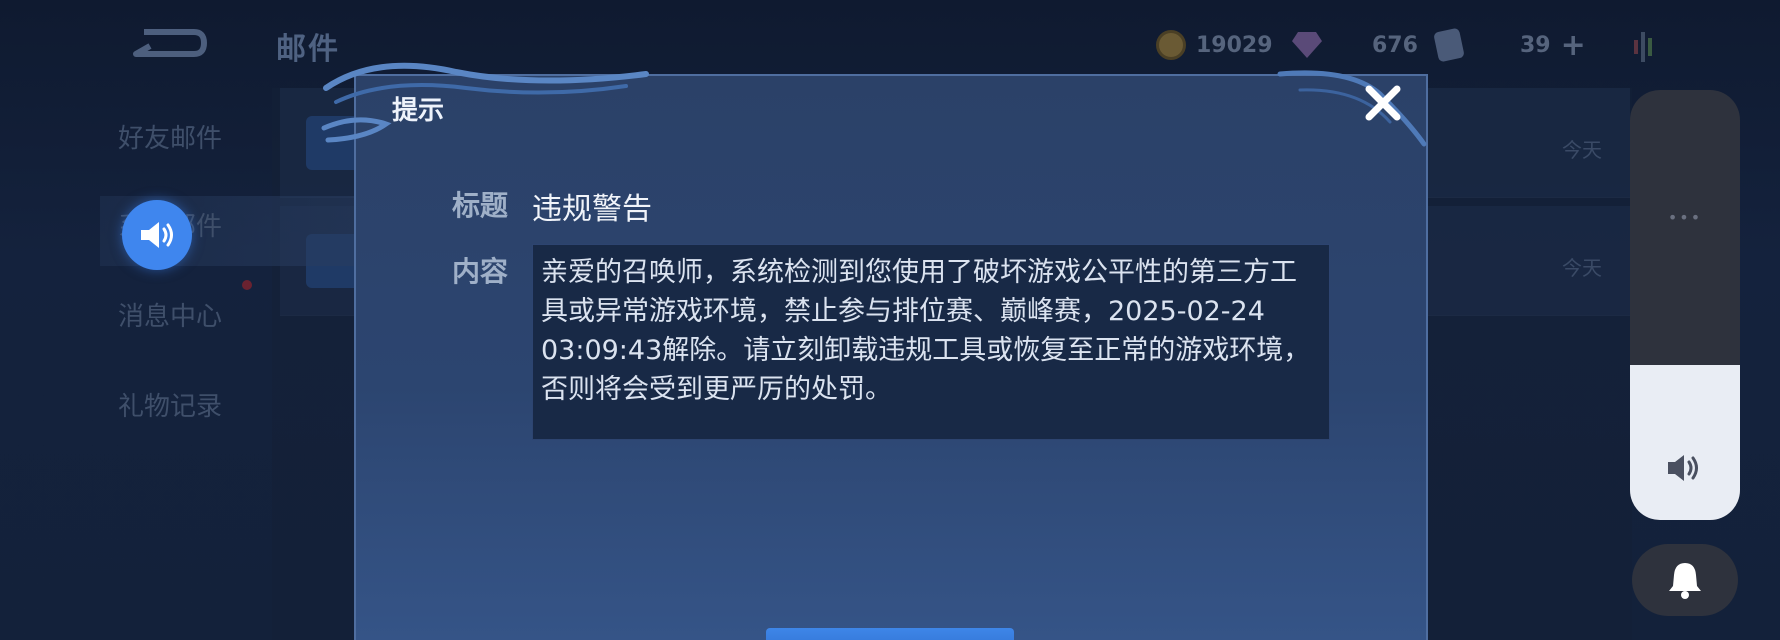 Image resolution: width=1780 pixels, height=640 pixels. I want to click on subject-label: 标题, so click(480, 205).